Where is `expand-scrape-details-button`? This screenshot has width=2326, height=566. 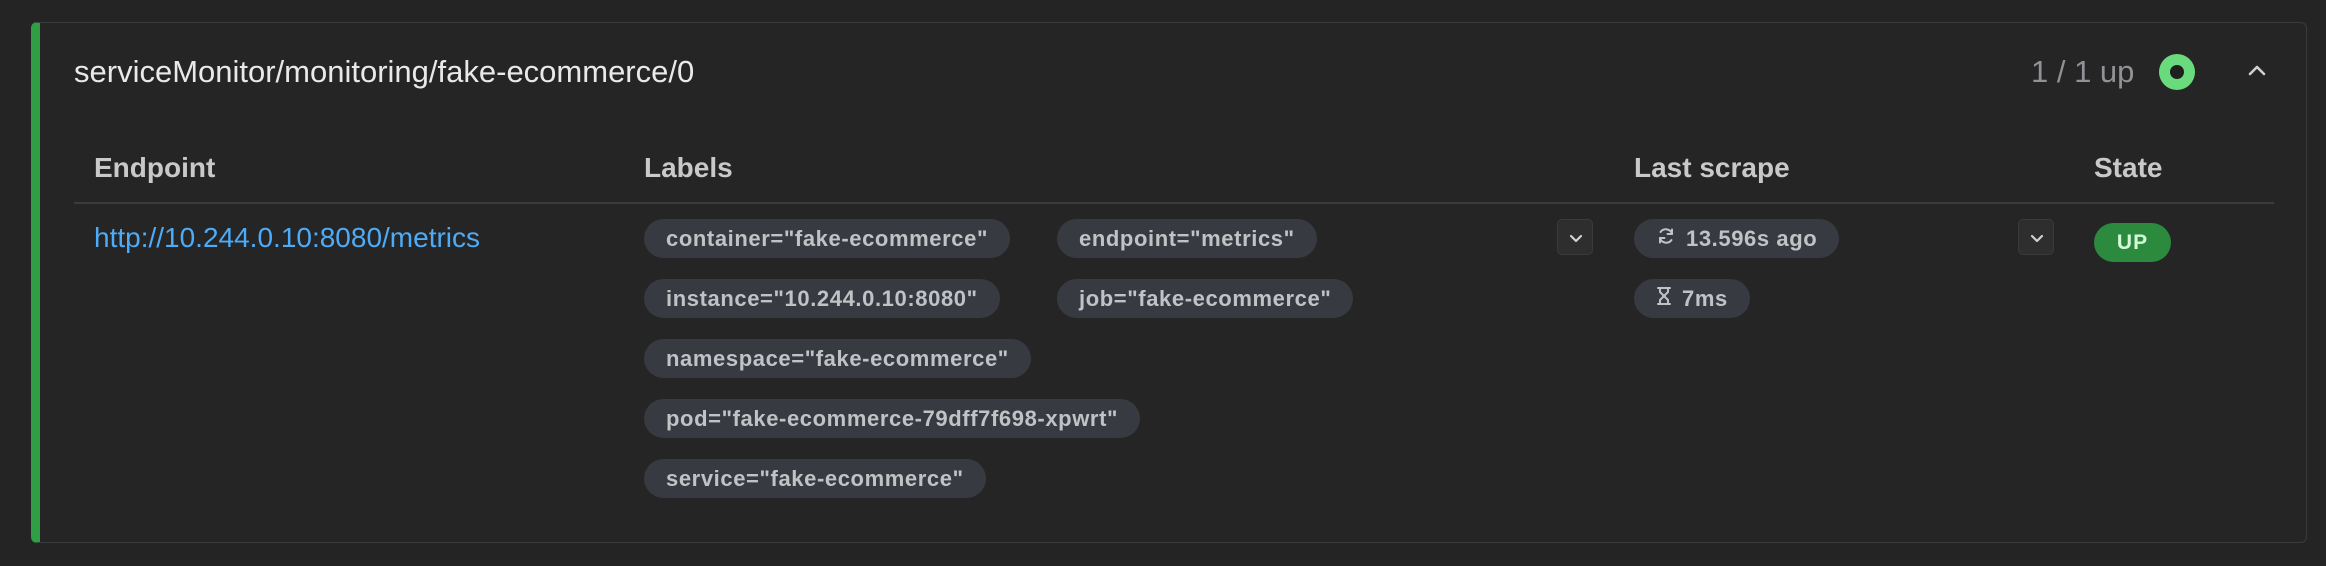 expand-scrape-details-button is located at coordinates (2036, 237).